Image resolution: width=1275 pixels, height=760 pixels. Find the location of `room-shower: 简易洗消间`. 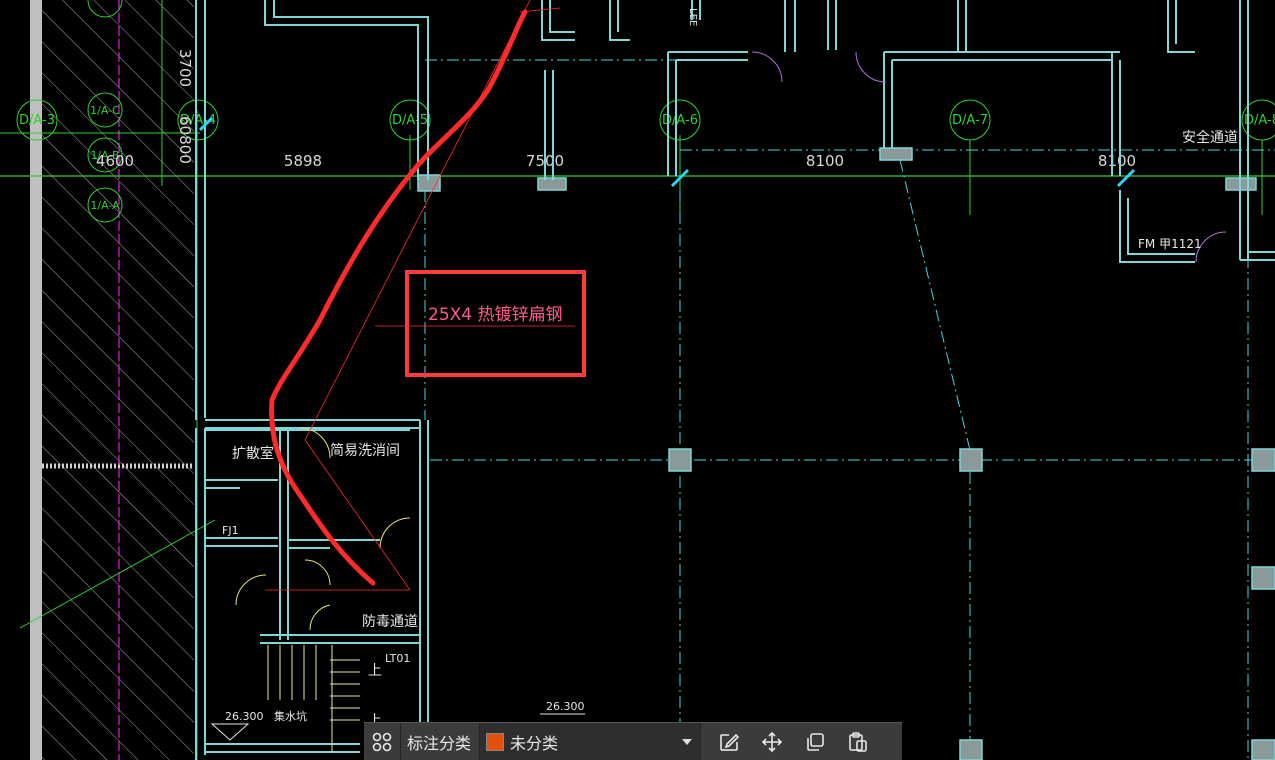

room-shower: 简易洗消间 is located at coordinates (365, 450).